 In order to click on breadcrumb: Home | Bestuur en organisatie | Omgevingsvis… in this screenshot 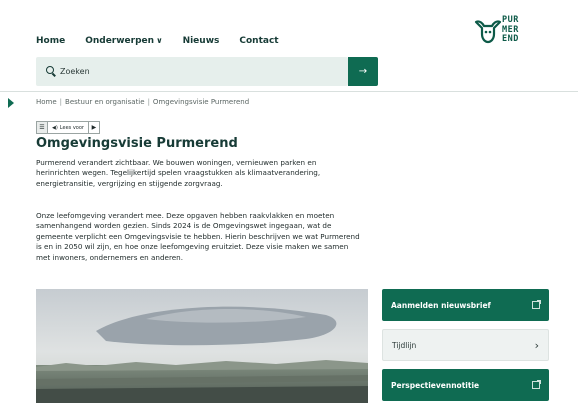, I will do `click(142, 102)`.